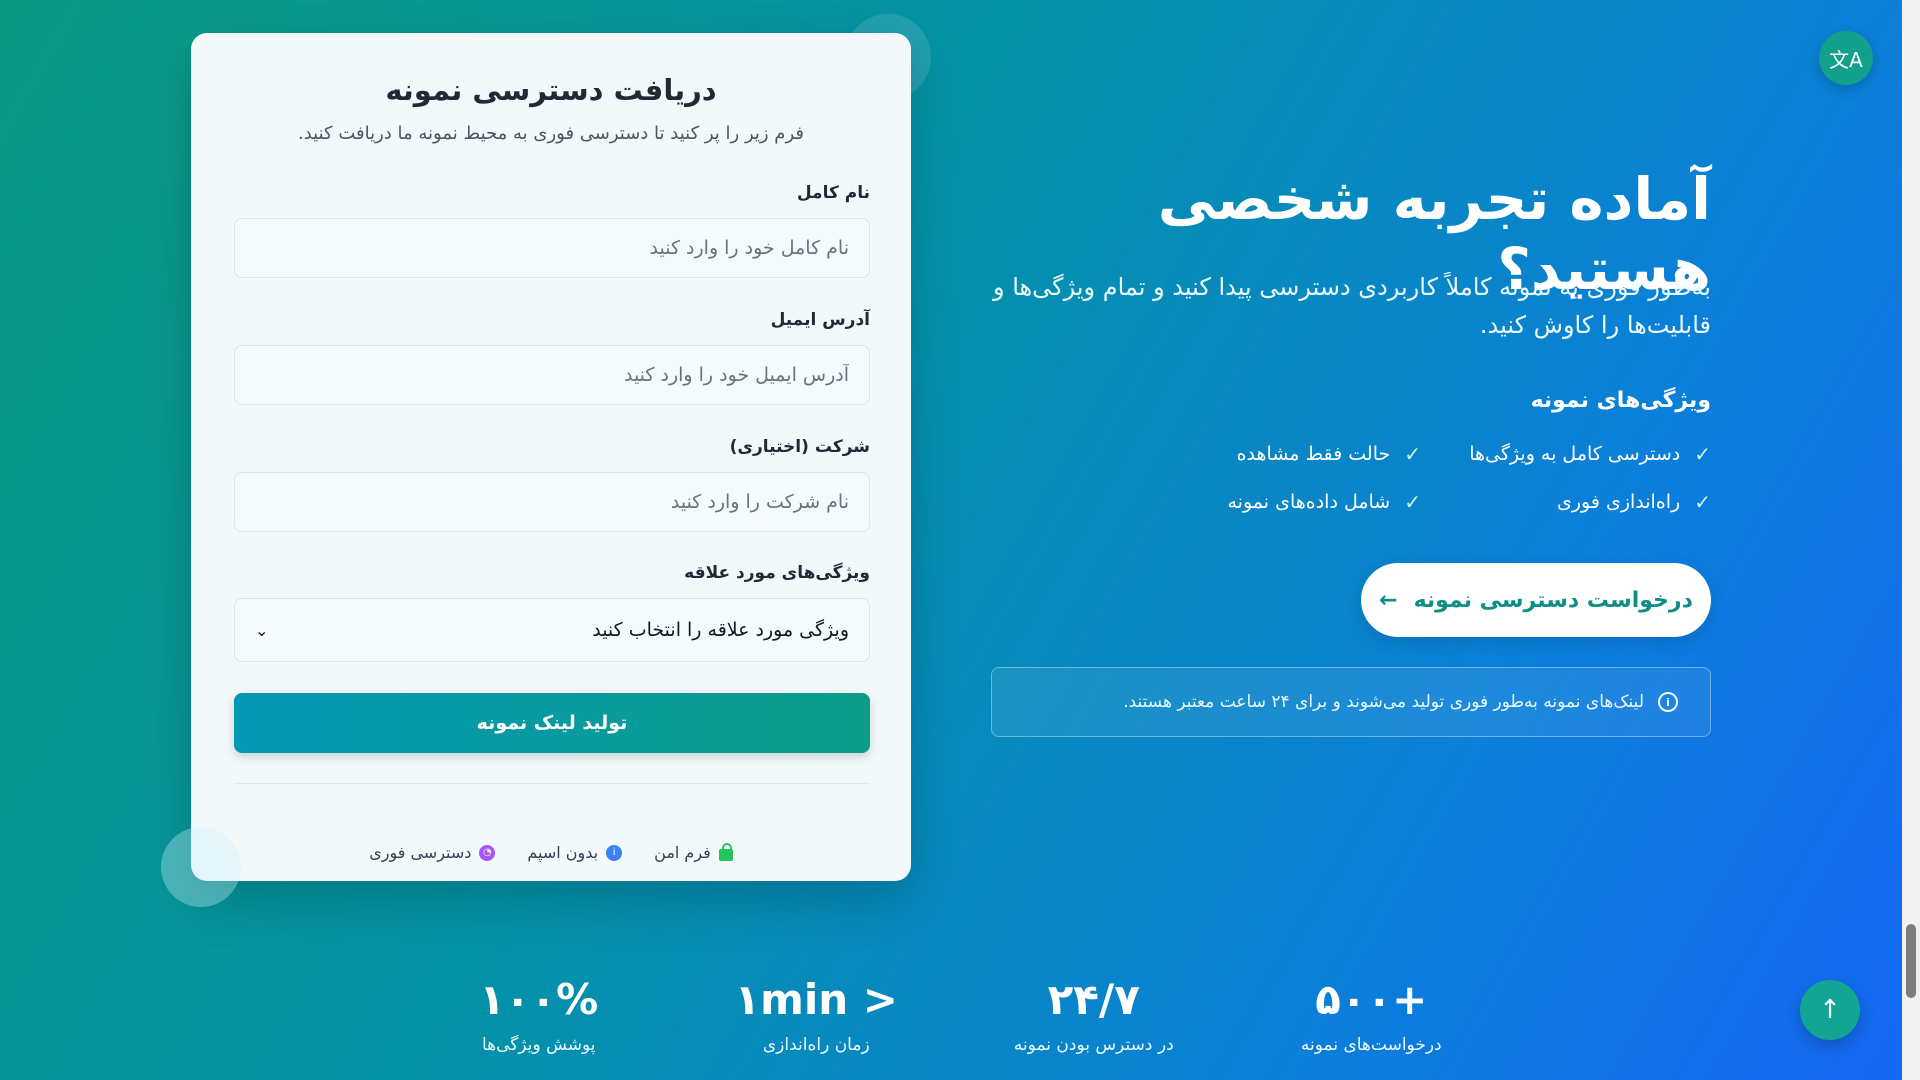  What do you see at coordinates (1371, 1045) in the screenshot?
I see `stat-label: درخواست‌های نمونه` at bounding box center [1371, 1045].